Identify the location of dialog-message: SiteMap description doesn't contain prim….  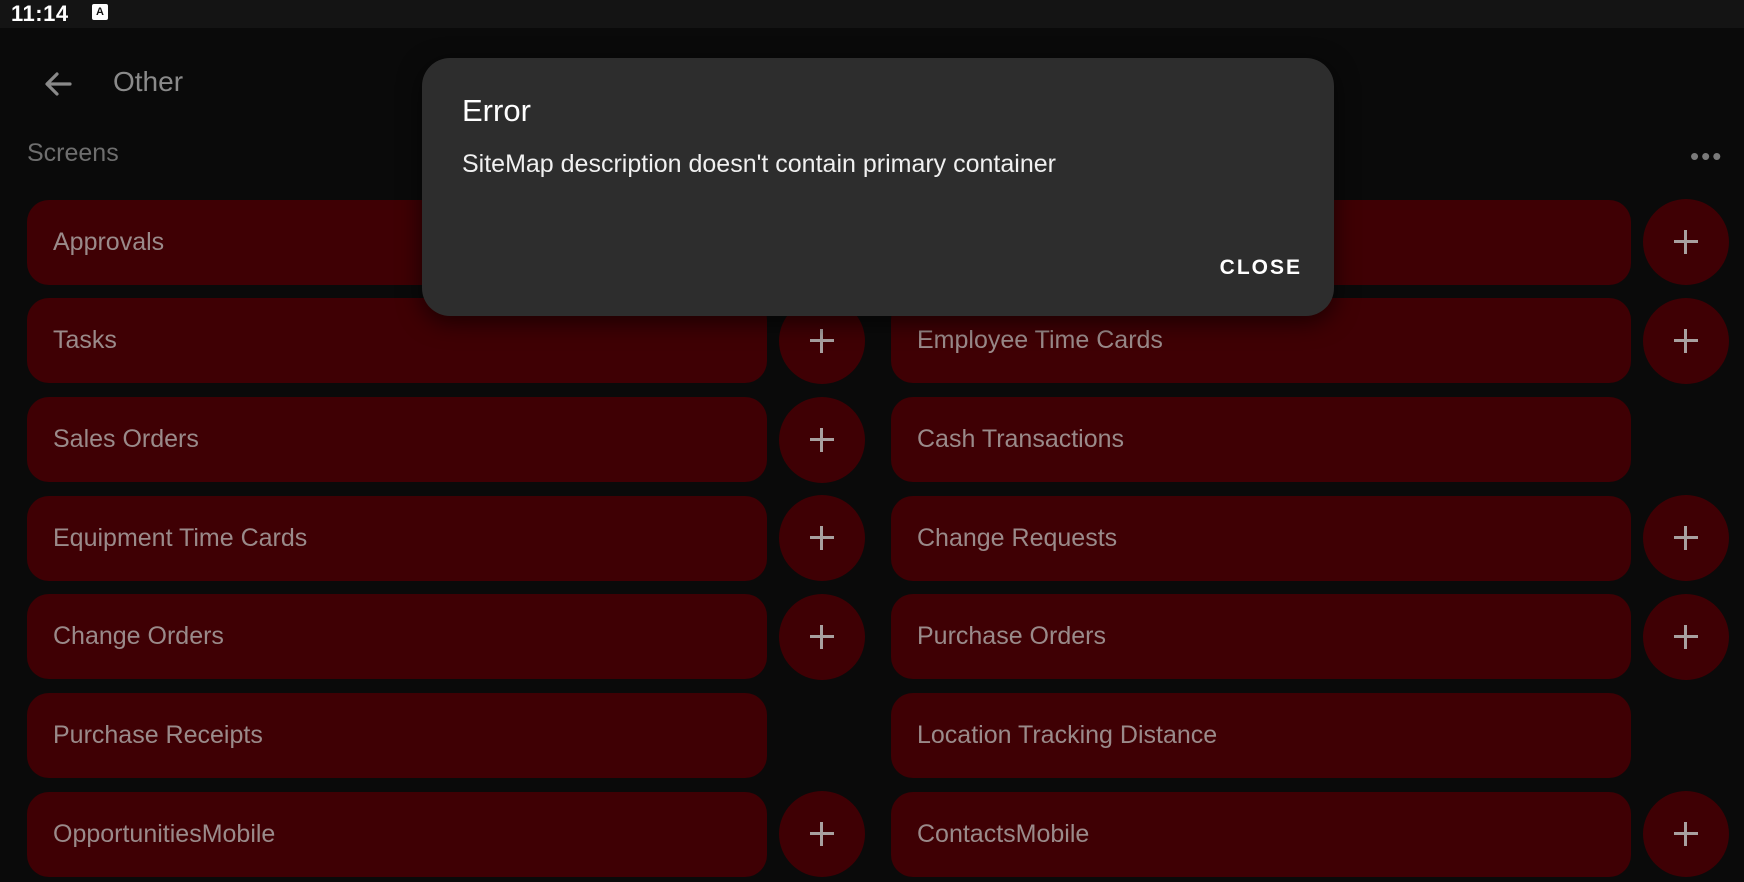
(759, 164).